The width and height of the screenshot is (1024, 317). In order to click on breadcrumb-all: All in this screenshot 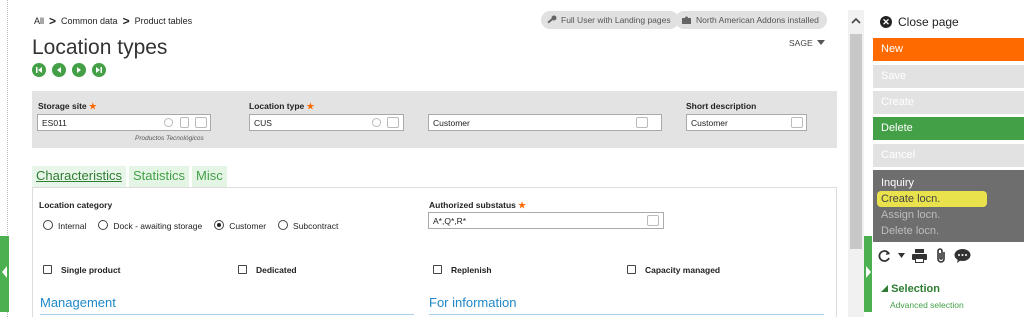, I will do `click(39, 21)`.